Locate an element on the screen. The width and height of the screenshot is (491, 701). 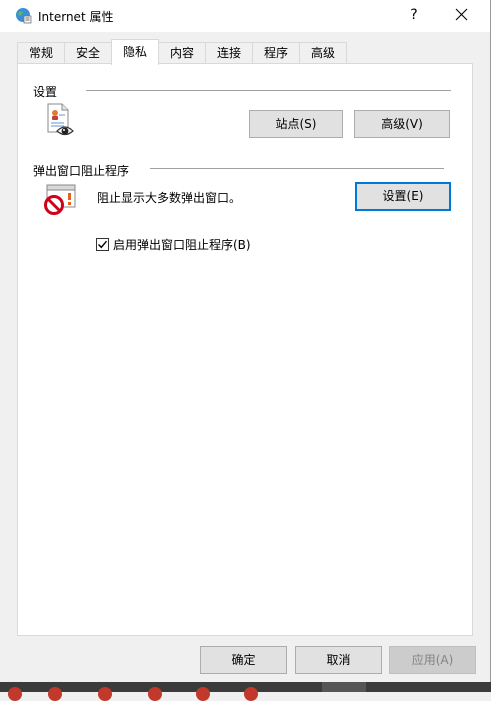
popup-blocker-description: 阻止显示大多数弹出窗口。 is located at coordinates (169, 198).